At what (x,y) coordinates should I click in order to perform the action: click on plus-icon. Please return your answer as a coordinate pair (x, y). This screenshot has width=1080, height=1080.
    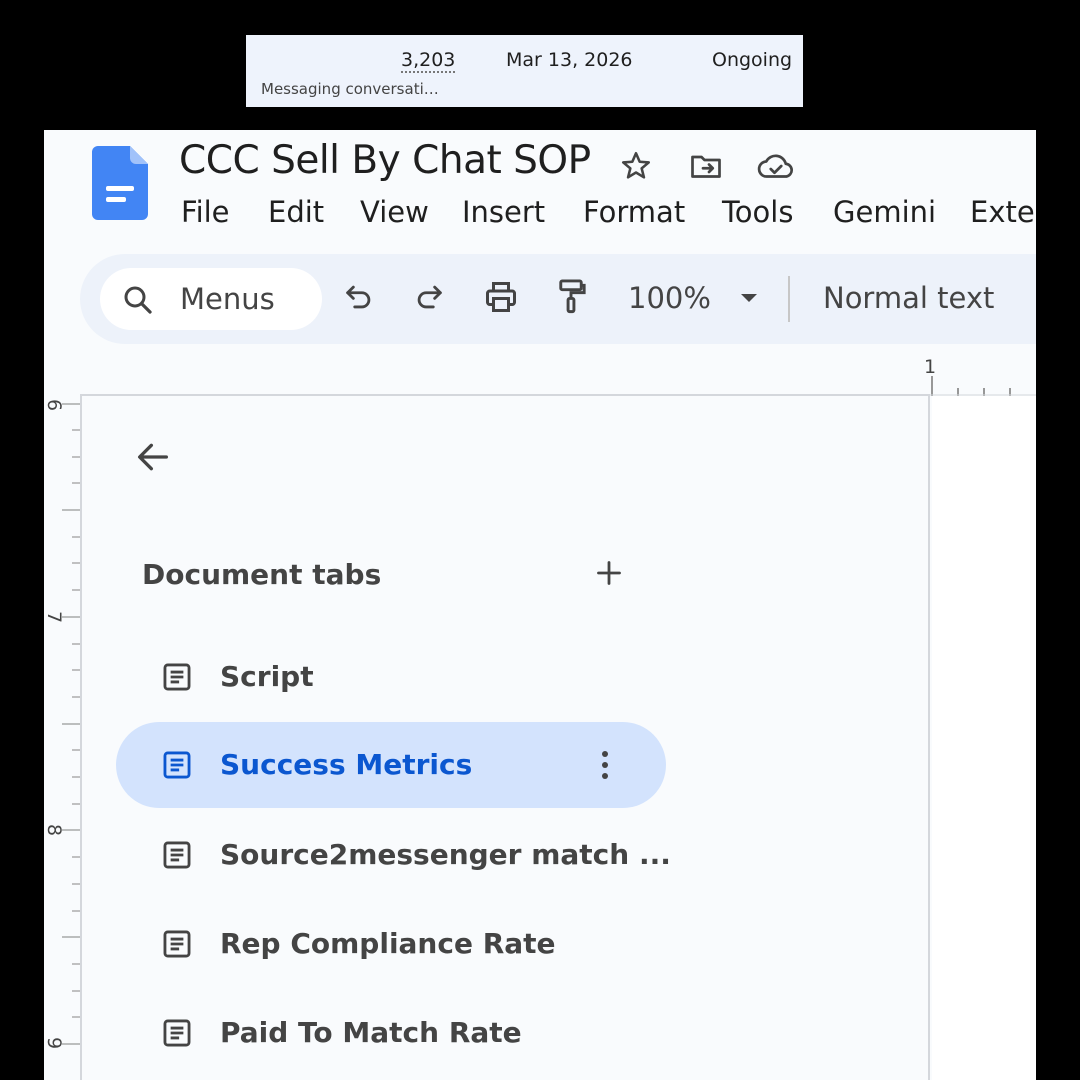
    Looking at the image, I should click on (609, 575).